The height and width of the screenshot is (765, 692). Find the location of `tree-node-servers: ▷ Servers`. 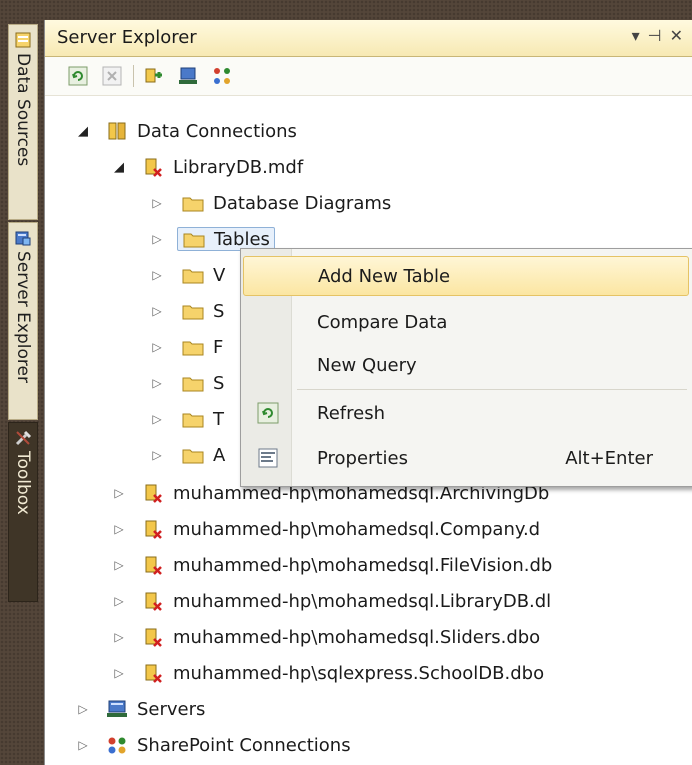

tree-node-servers: ▷ Servers is located at coordinates (140, 709).